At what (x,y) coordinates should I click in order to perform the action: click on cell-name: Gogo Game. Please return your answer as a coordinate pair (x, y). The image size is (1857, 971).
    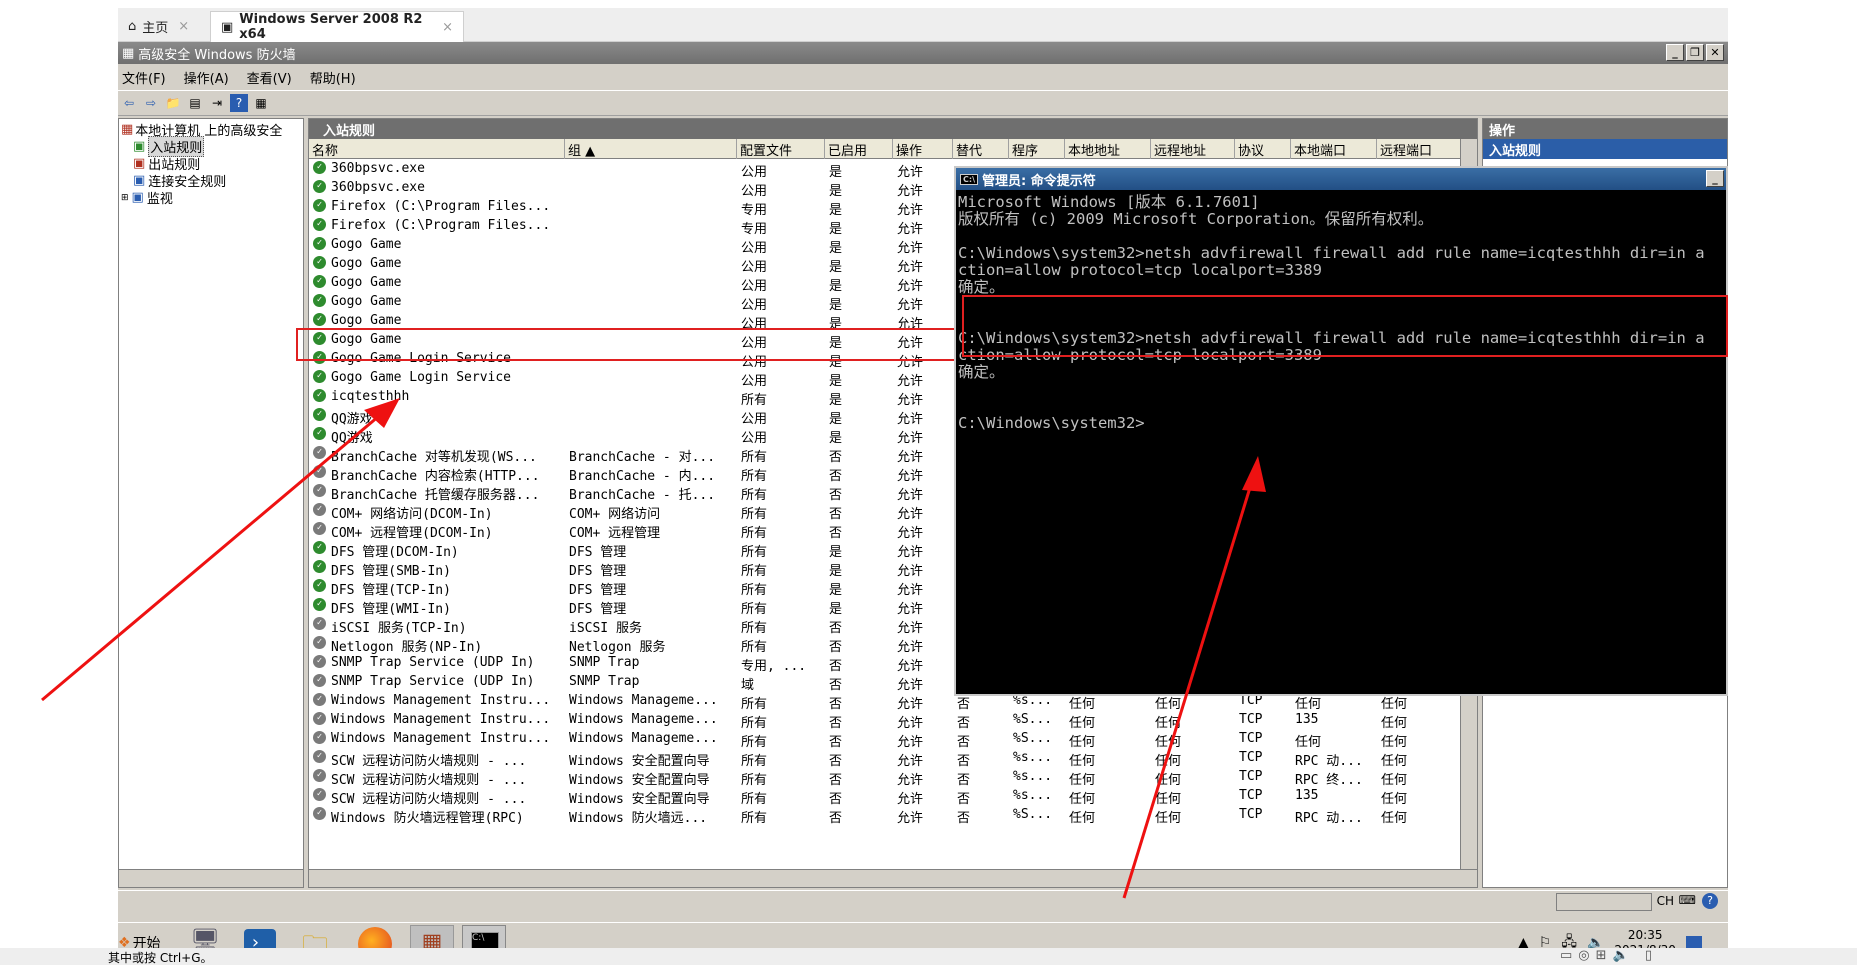
    Looking at the image, I should click on (366, 263).